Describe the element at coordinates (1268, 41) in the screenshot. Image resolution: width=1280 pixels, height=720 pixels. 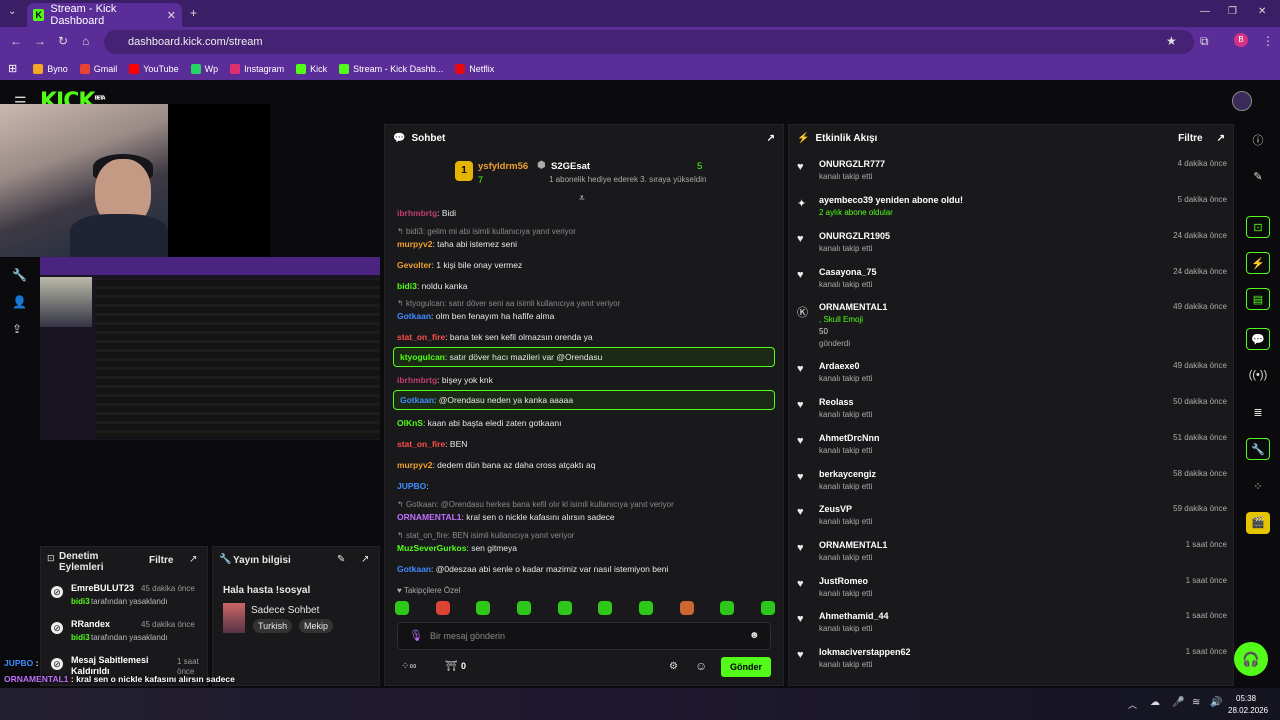
I see `menu-dots-icon: ⋮` at that location.